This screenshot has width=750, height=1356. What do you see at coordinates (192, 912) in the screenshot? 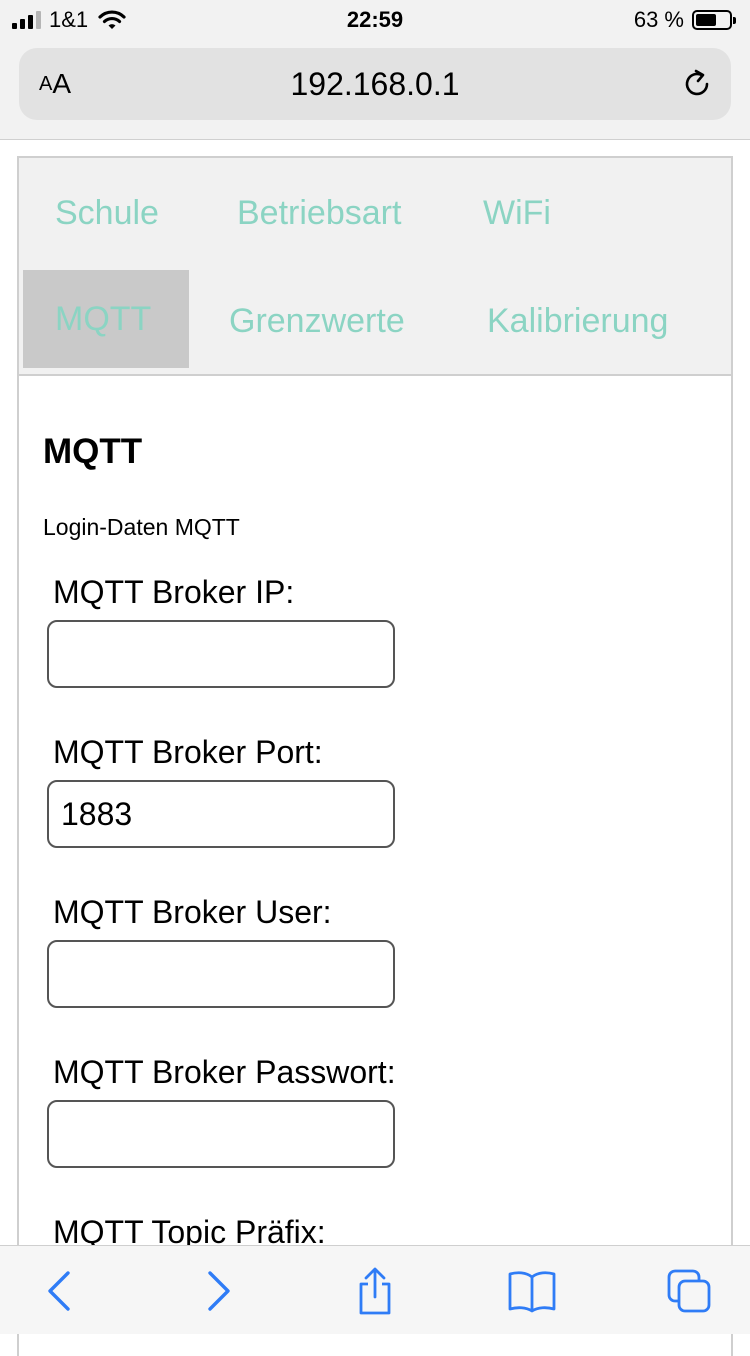
I see `broker-user-label: MQTT Broker User:` at bounding box center [192, 912].